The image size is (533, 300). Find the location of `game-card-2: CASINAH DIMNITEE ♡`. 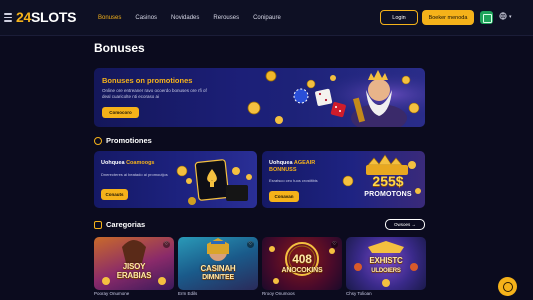

game-card-2: CASINAH DIMNITEE ♡ is located at coordinates (218, 263).